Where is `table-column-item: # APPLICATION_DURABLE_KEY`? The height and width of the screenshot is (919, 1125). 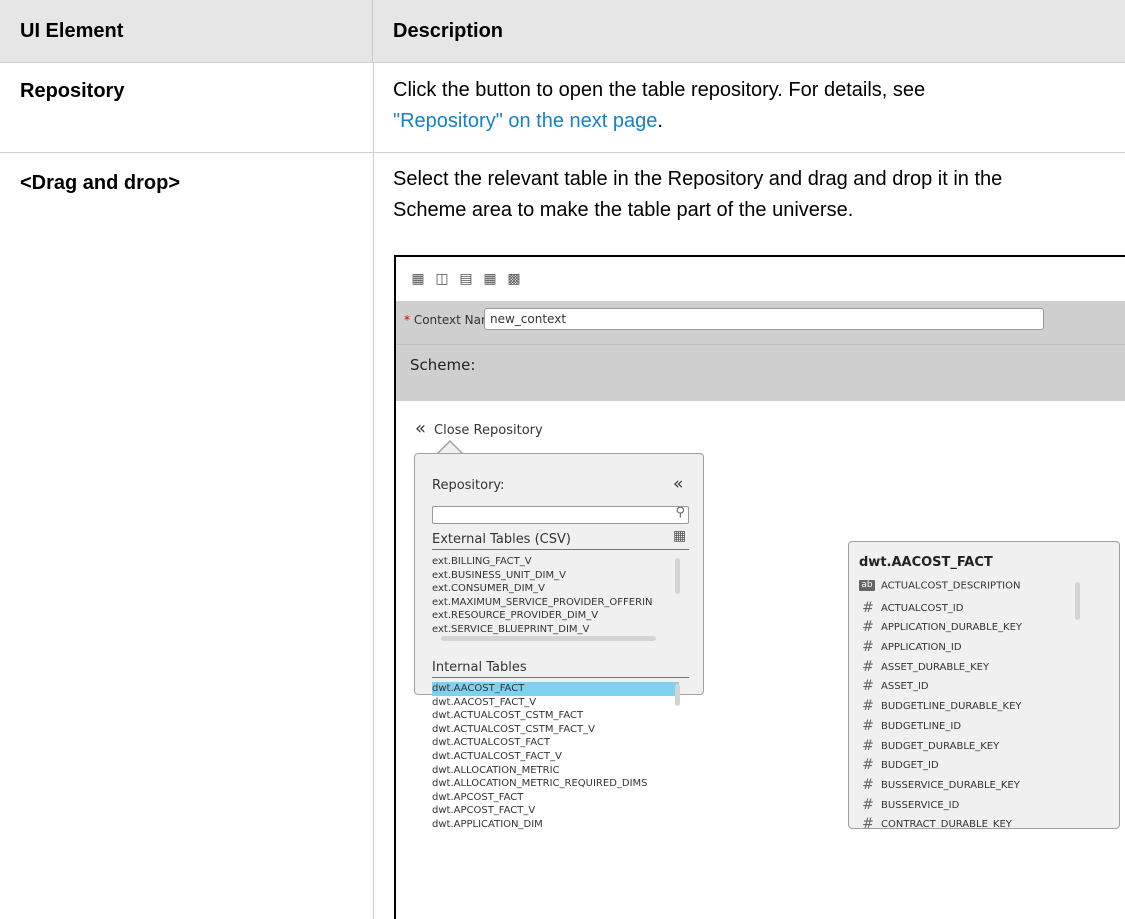
table-column-item: # APPLICATION_DURABLE_KEY is located at coordinates (969, 629).